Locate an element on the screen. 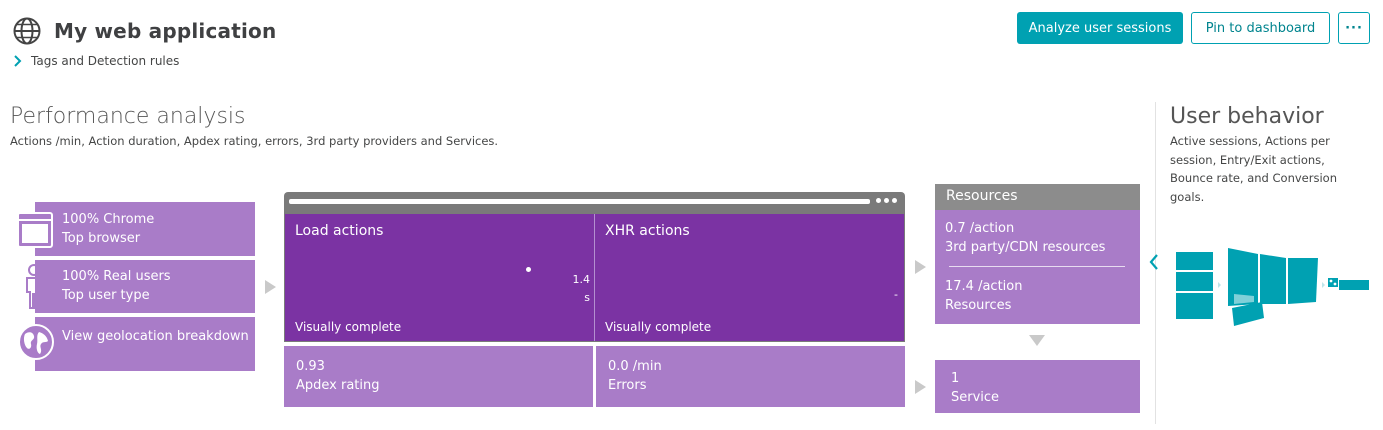  performance-analysis-heading: Performance analysis is located at coordinates (128, 116).